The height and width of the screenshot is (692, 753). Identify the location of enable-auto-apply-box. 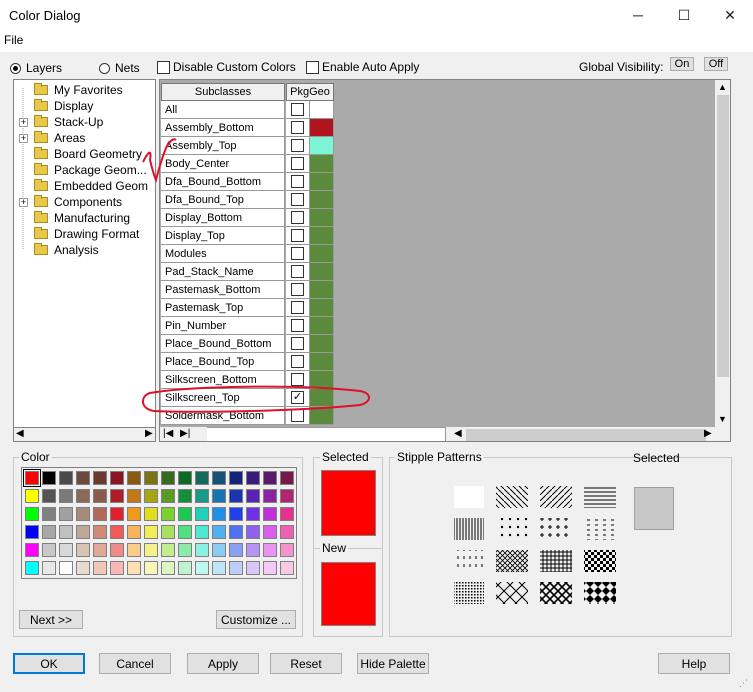
(312, 67).